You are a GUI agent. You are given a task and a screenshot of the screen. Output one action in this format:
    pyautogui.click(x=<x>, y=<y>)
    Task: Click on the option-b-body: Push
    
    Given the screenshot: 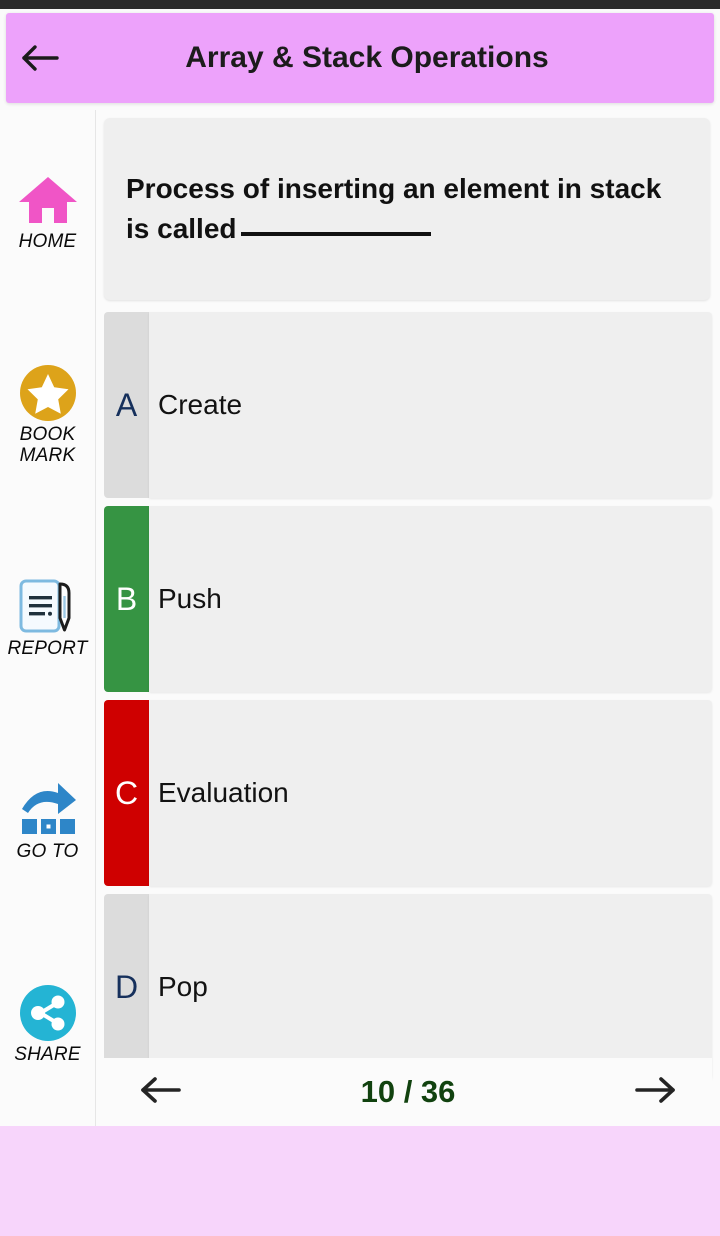 What is the action you would take?
    pyautogui.click(x=430, y=599)
    